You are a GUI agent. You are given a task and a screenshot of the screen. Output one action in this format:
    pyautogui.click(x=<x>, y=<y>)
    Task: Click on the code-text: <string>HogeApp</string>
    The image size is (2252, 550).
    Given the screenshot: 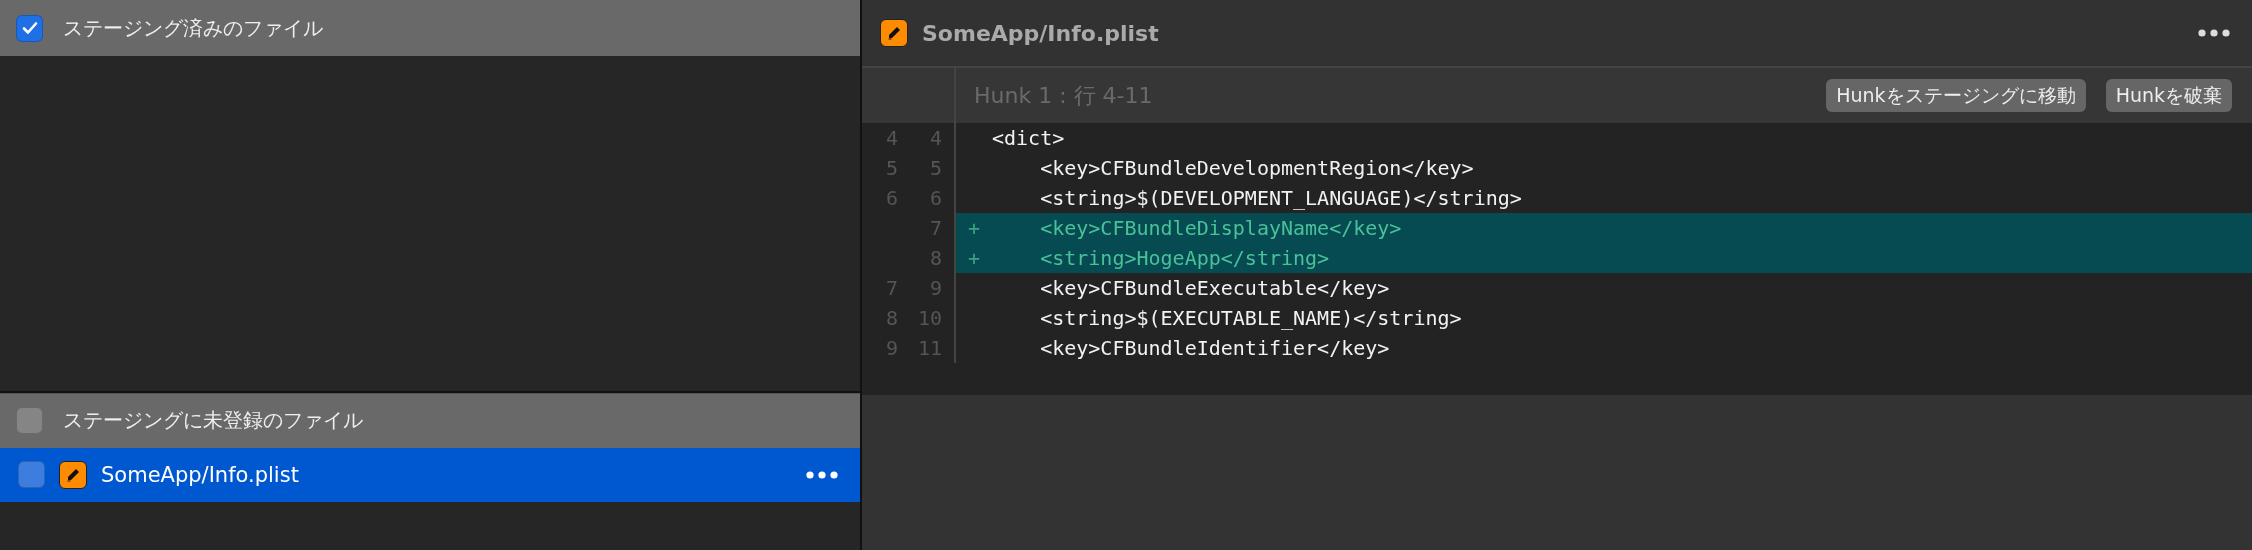 What is the action you would take?
    pyautogui.click(x=1184, y=258)
    